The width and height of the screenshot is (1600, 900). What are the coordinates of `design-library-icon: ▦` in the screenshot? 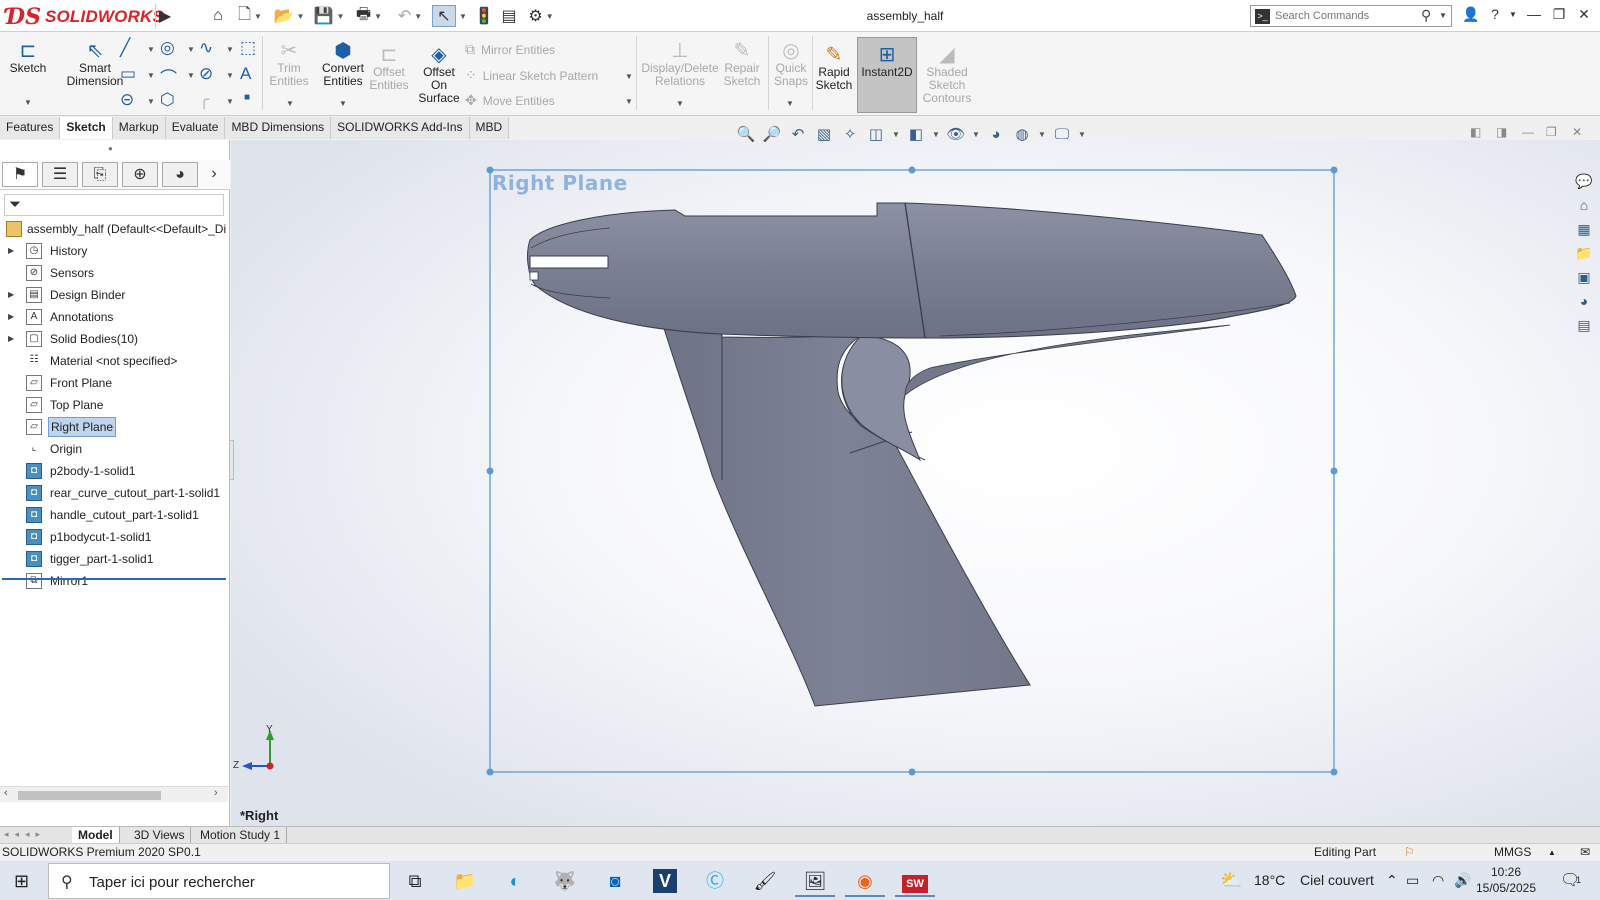 It's located at (1584, 229).